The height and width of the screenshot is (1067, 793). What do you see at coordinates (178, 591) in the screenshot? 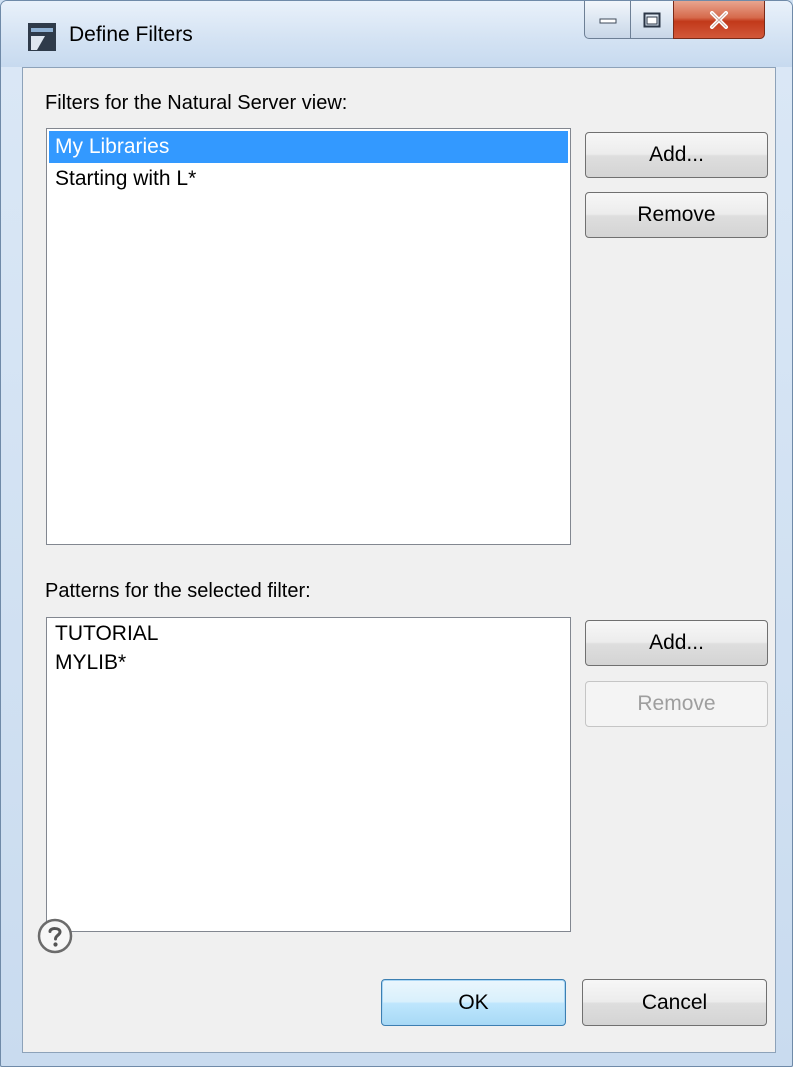
I see `patterns-label: Patterns for the selected filter:` at bounding box center [178, 591].